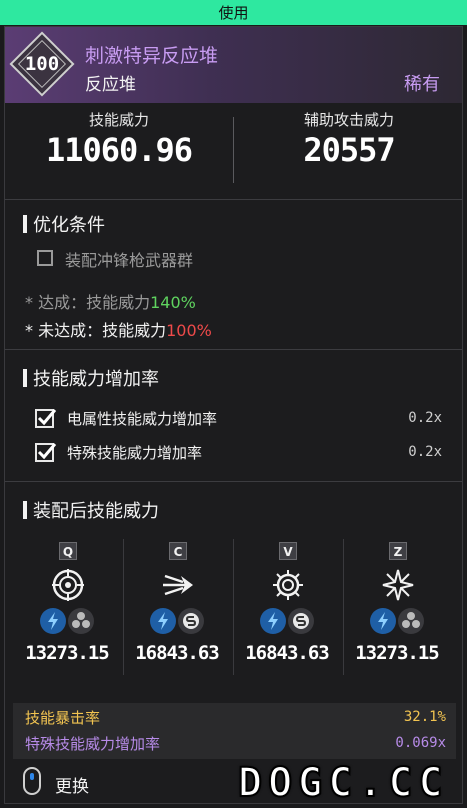 This screenshot has width=467, height=808. What do you see at coordinates (72, 784) in the screenshot?
I see `swap-button: 更换` at bounding box center [72, 784].